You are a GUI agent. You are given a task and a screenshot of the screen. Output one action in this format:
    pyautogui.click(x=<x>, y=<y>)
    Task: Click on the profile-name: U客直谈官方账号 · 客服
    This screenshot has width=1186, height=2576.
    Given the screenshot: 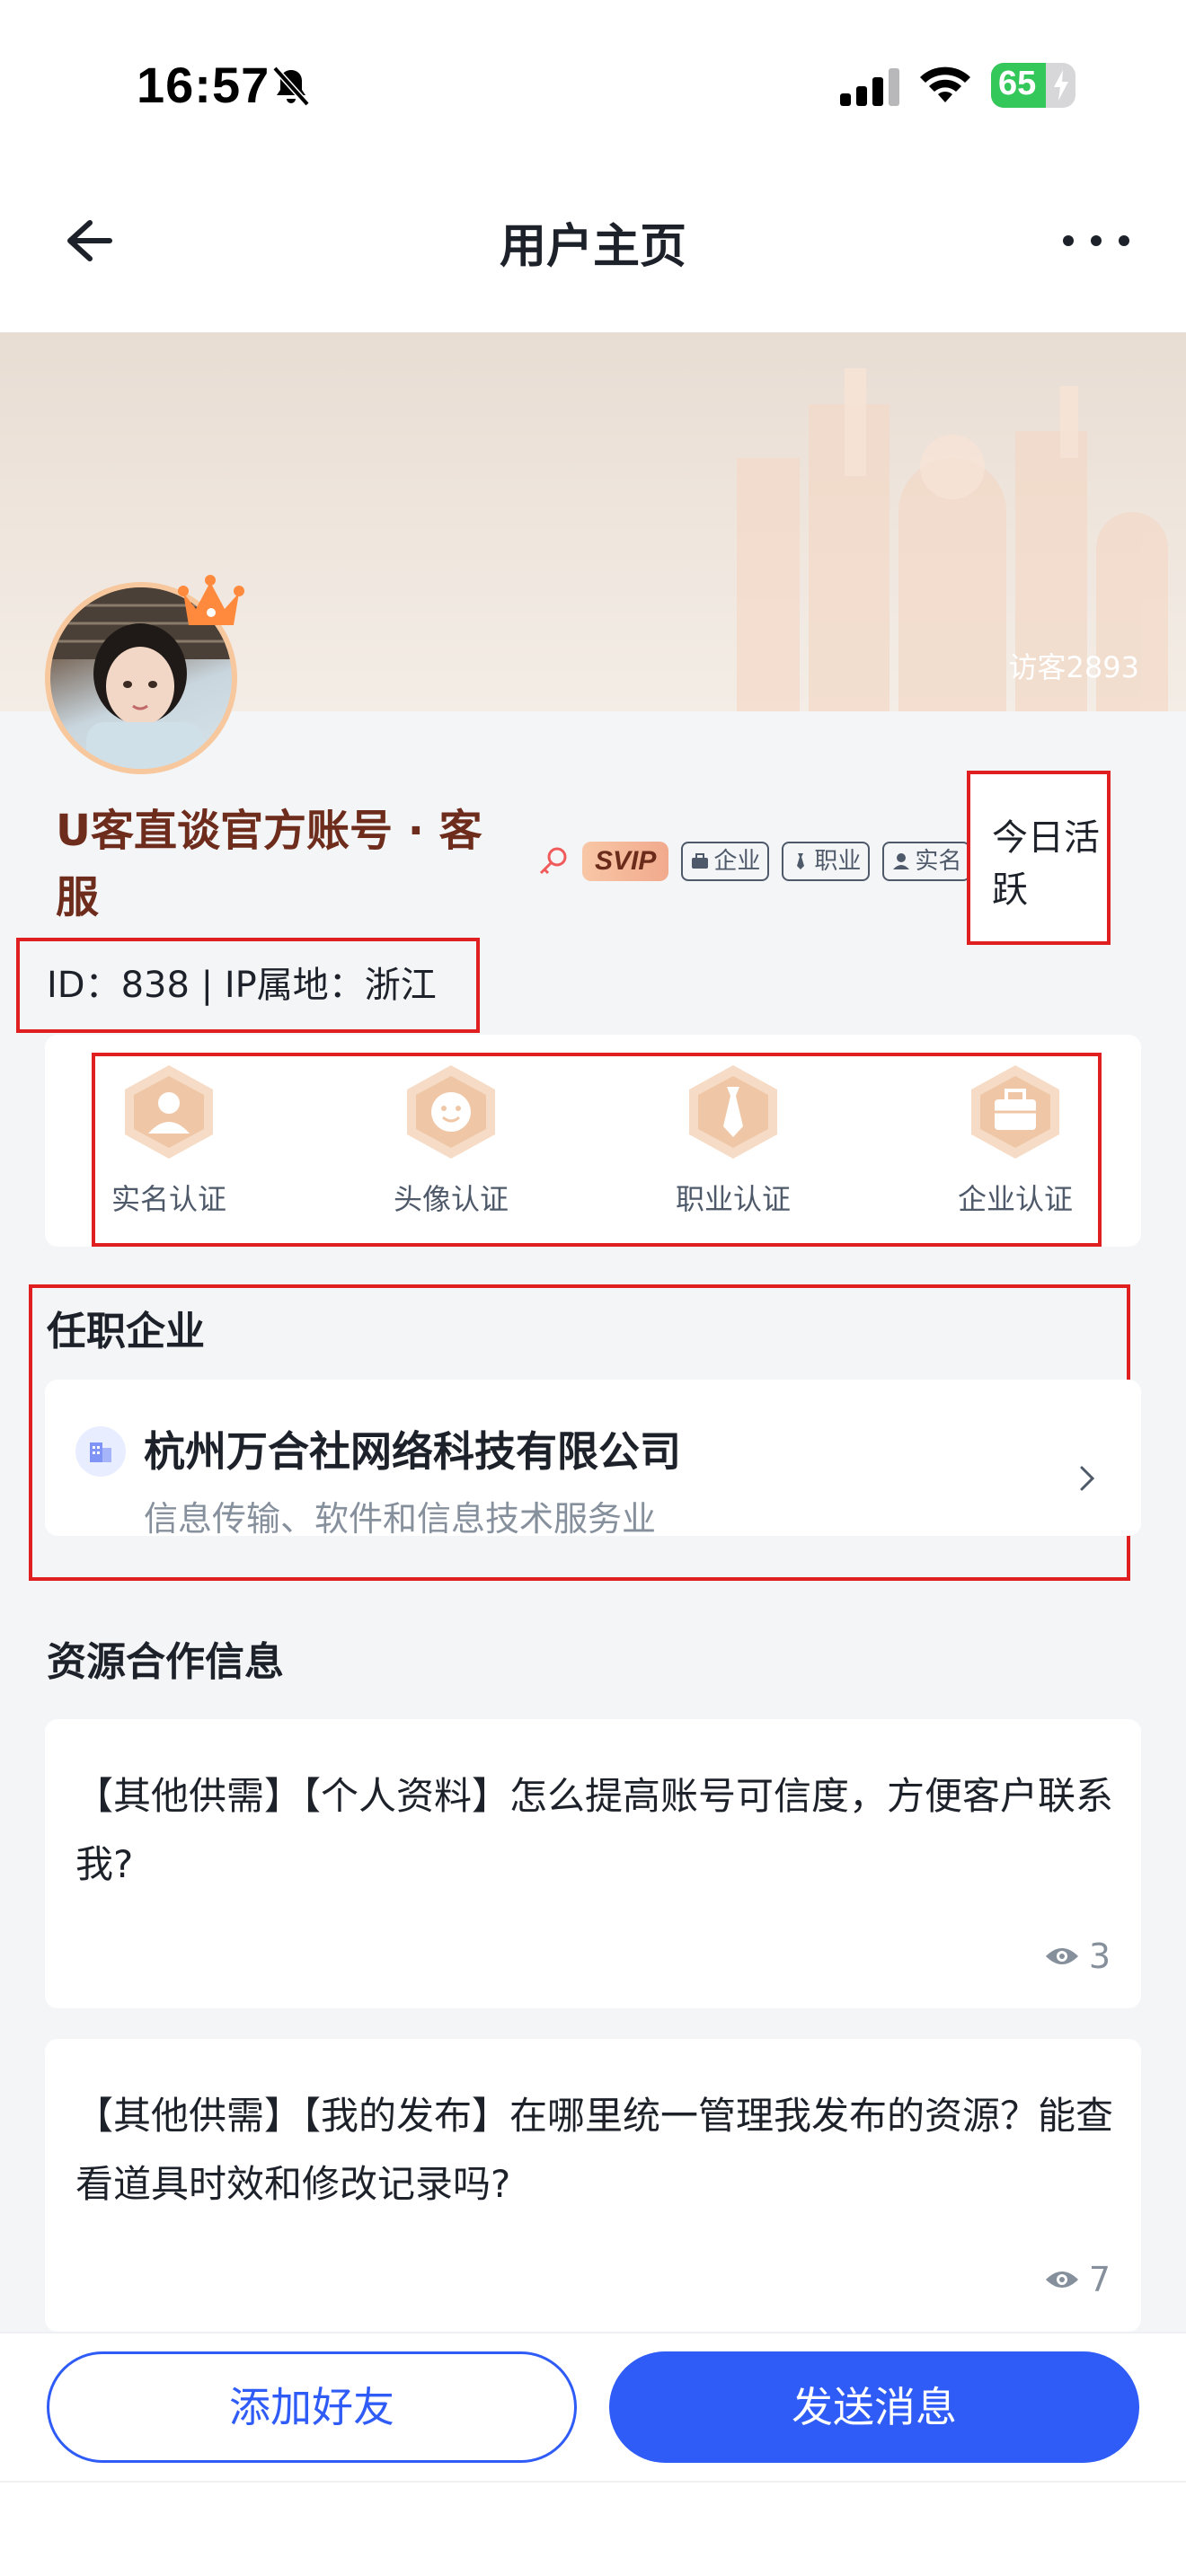 What is the action you would take?
    pyautogui.click(x=269, y=864)
    